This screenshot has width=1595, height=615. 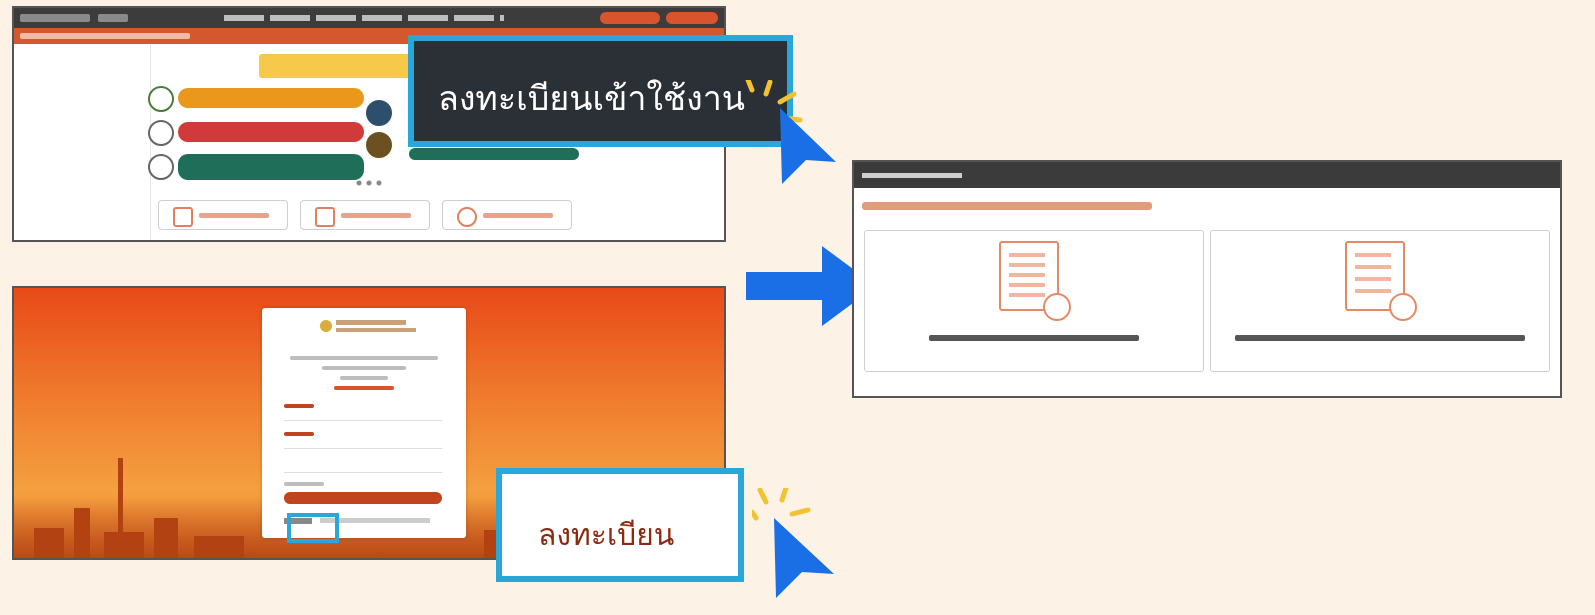 I want to click on register-login-button, so click(x=630, y=18).